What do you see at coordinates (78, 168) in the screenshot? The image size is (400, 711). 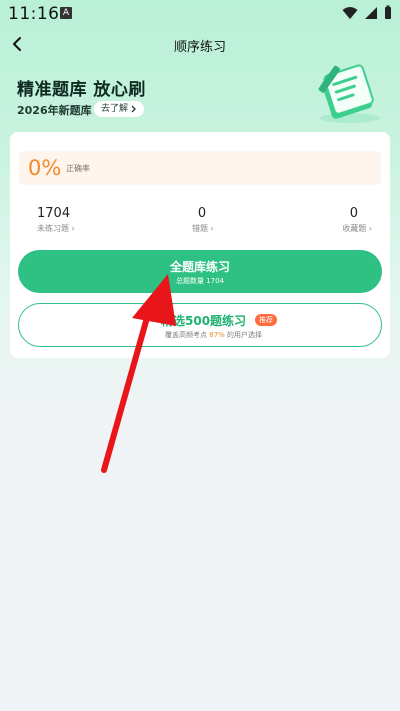 I see `accuracy-label: 正确率` at bounding box center [78, 168].